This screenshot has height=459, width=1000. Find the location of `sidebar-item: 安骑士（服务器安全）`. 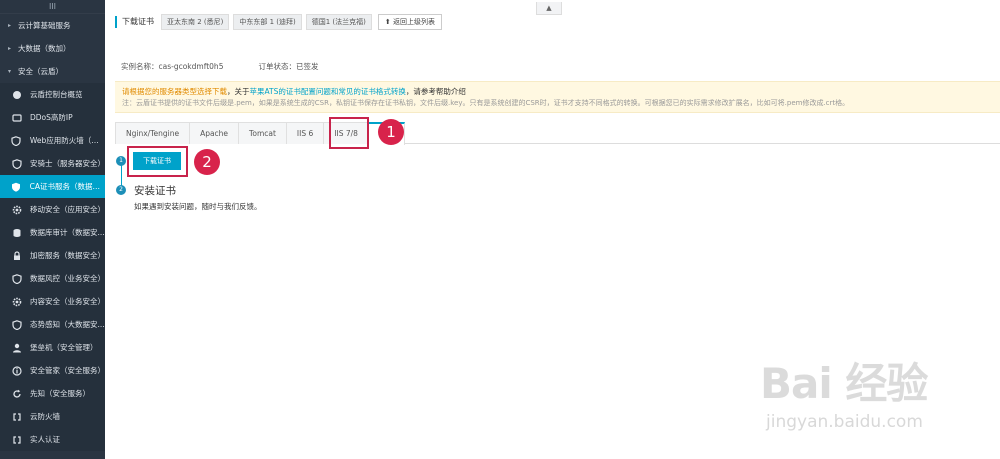

sidebar-item: 安骑士（服务器安全） is located at coordinates (52, 163).